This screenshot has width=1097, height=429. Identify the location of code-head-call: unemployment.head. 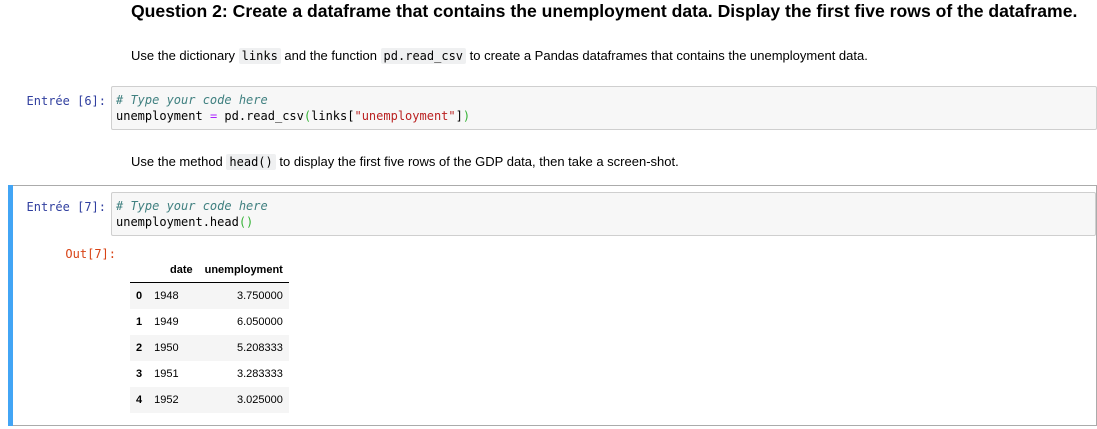
(177, 222).